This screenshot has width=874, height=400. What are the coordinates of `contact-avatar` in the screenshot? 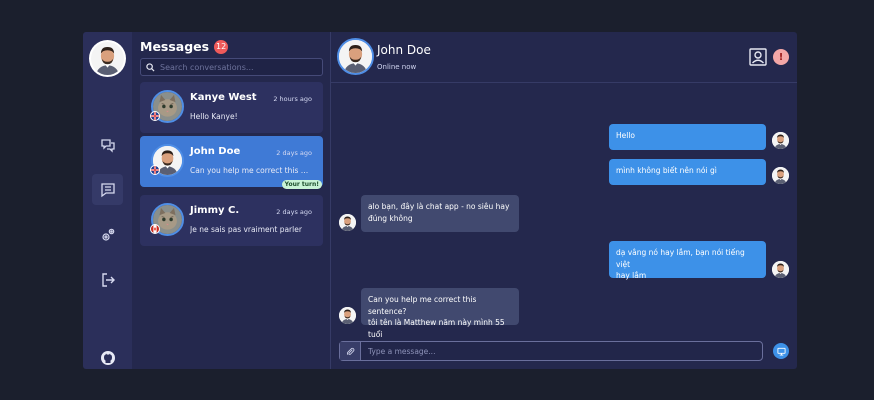 It's located at (355, 56).